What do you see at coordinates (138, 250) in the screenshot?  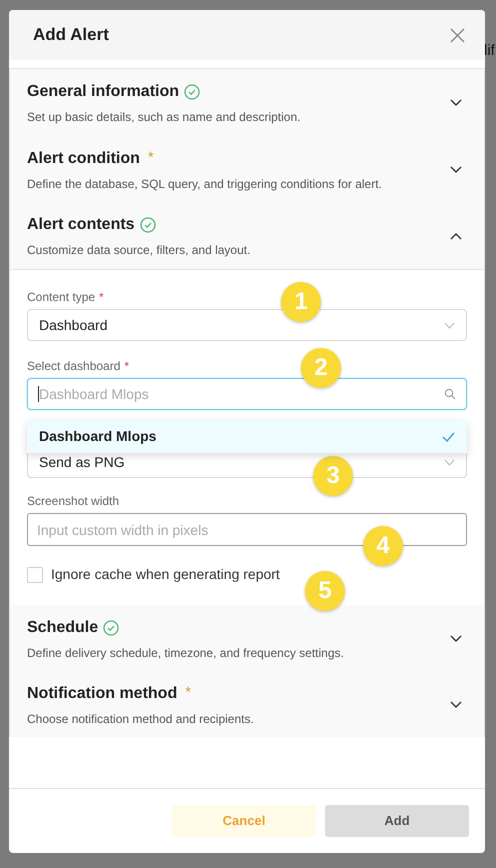 I see `section-description: Customize data source, filters, and layout.` at bounding box center [138, 250].